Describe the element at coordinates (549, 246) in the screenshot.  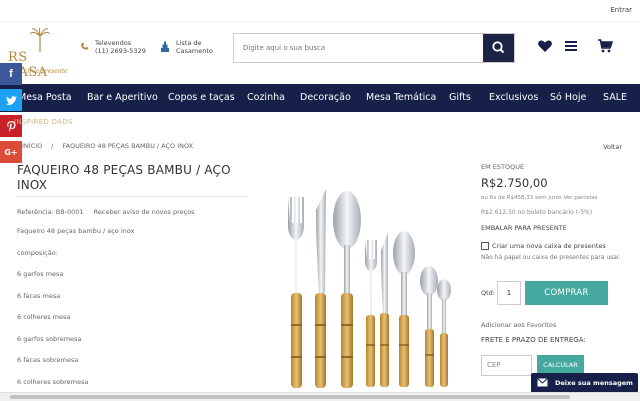
I see `gift-box-label: Criar uma nova caixa de presentes` at that location.